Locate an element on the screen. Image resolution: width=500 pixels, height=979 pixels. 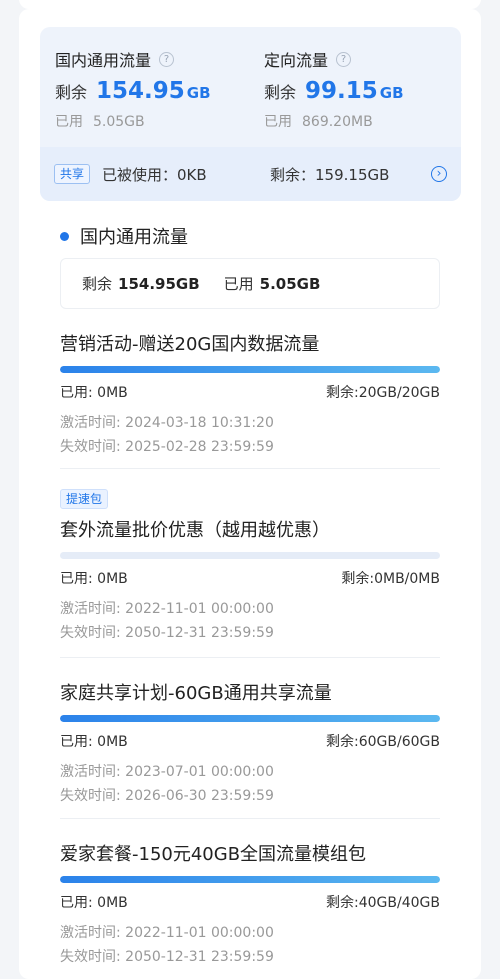
plan-remain: 剩余:60GB/60GB is located at coordinates (383, 742).